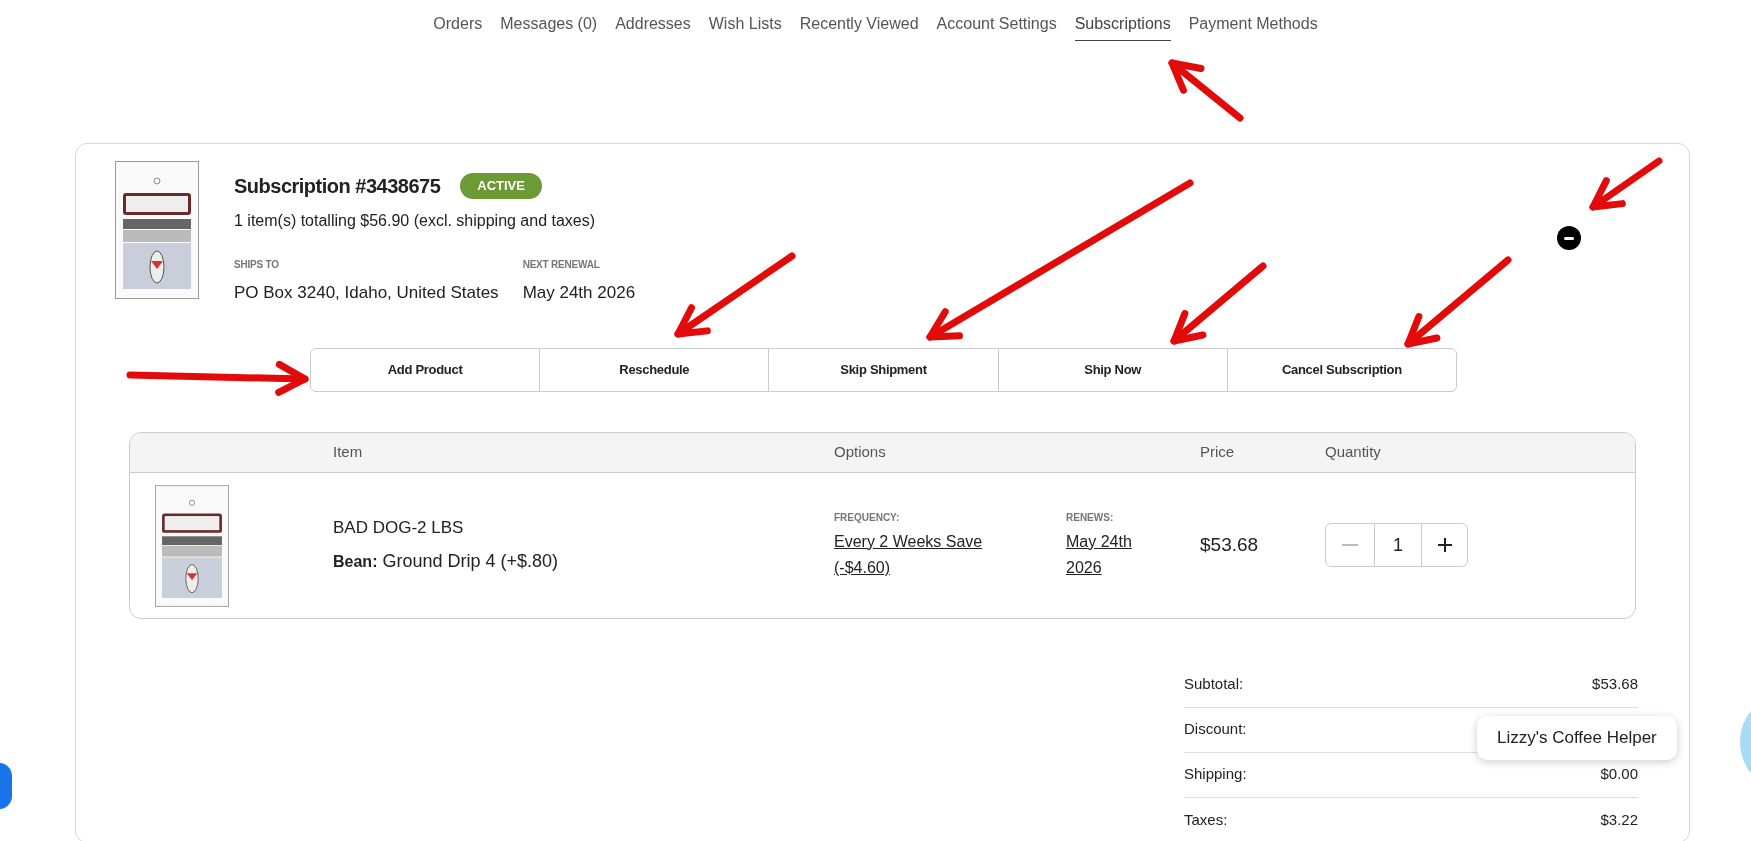 Image resolution: width=1751 pixels, height=841 pixels. I want to click on quantity-stepper: 1, so click(1396, 545).